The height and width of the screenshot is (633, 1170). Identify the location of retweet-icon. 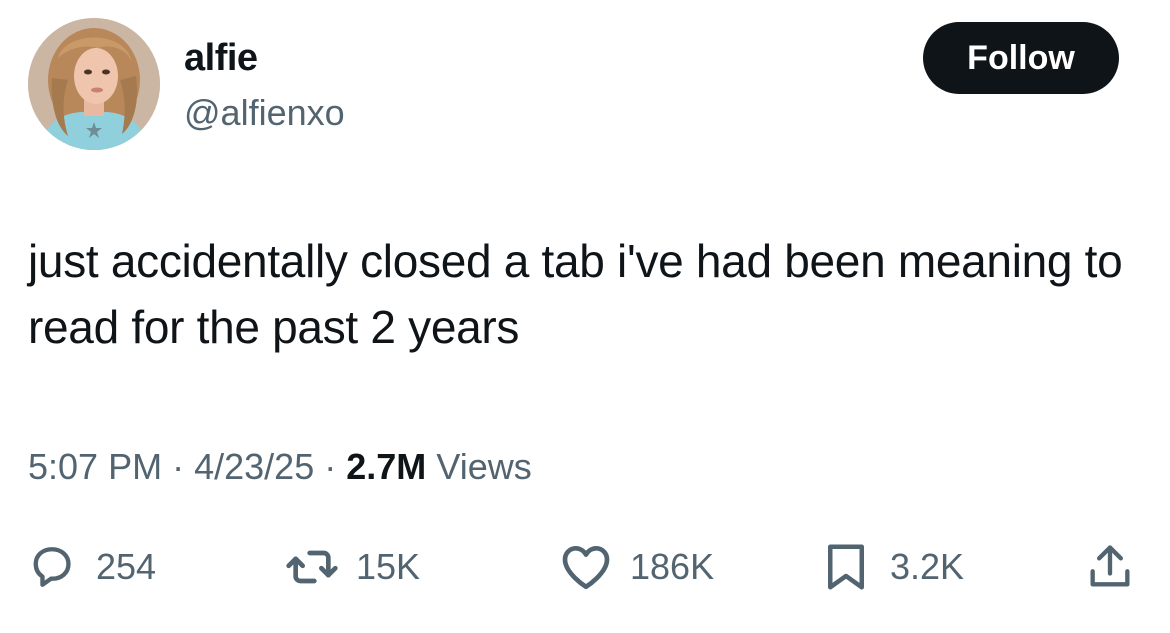
(312, 567).